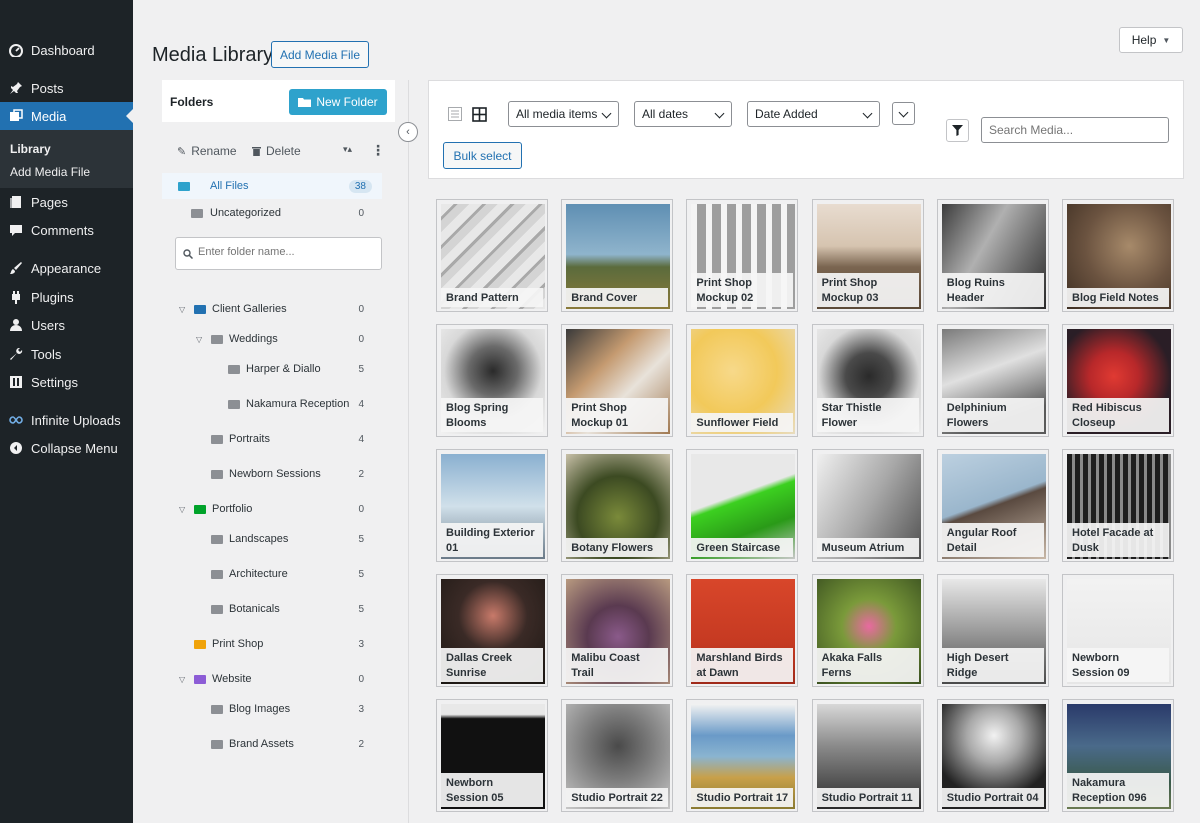 The image size is (1200, 823). What do you see at coordinates (742, 380) in the screenshot?
I see `media-item: Sunflower Field` at bounding box center [742, 380].